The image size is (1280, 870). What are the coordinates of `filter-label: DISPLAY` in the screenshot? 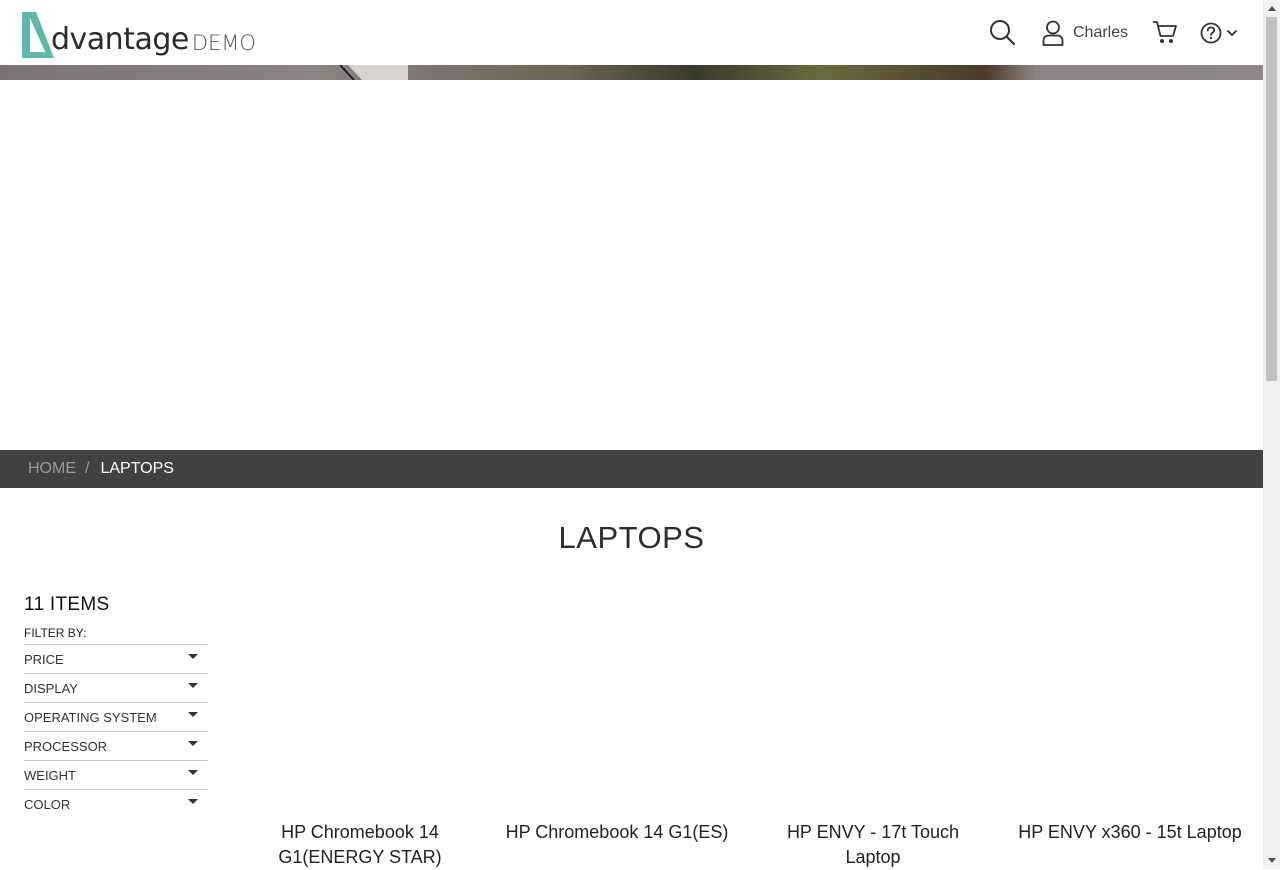 It's located at (51, 688).